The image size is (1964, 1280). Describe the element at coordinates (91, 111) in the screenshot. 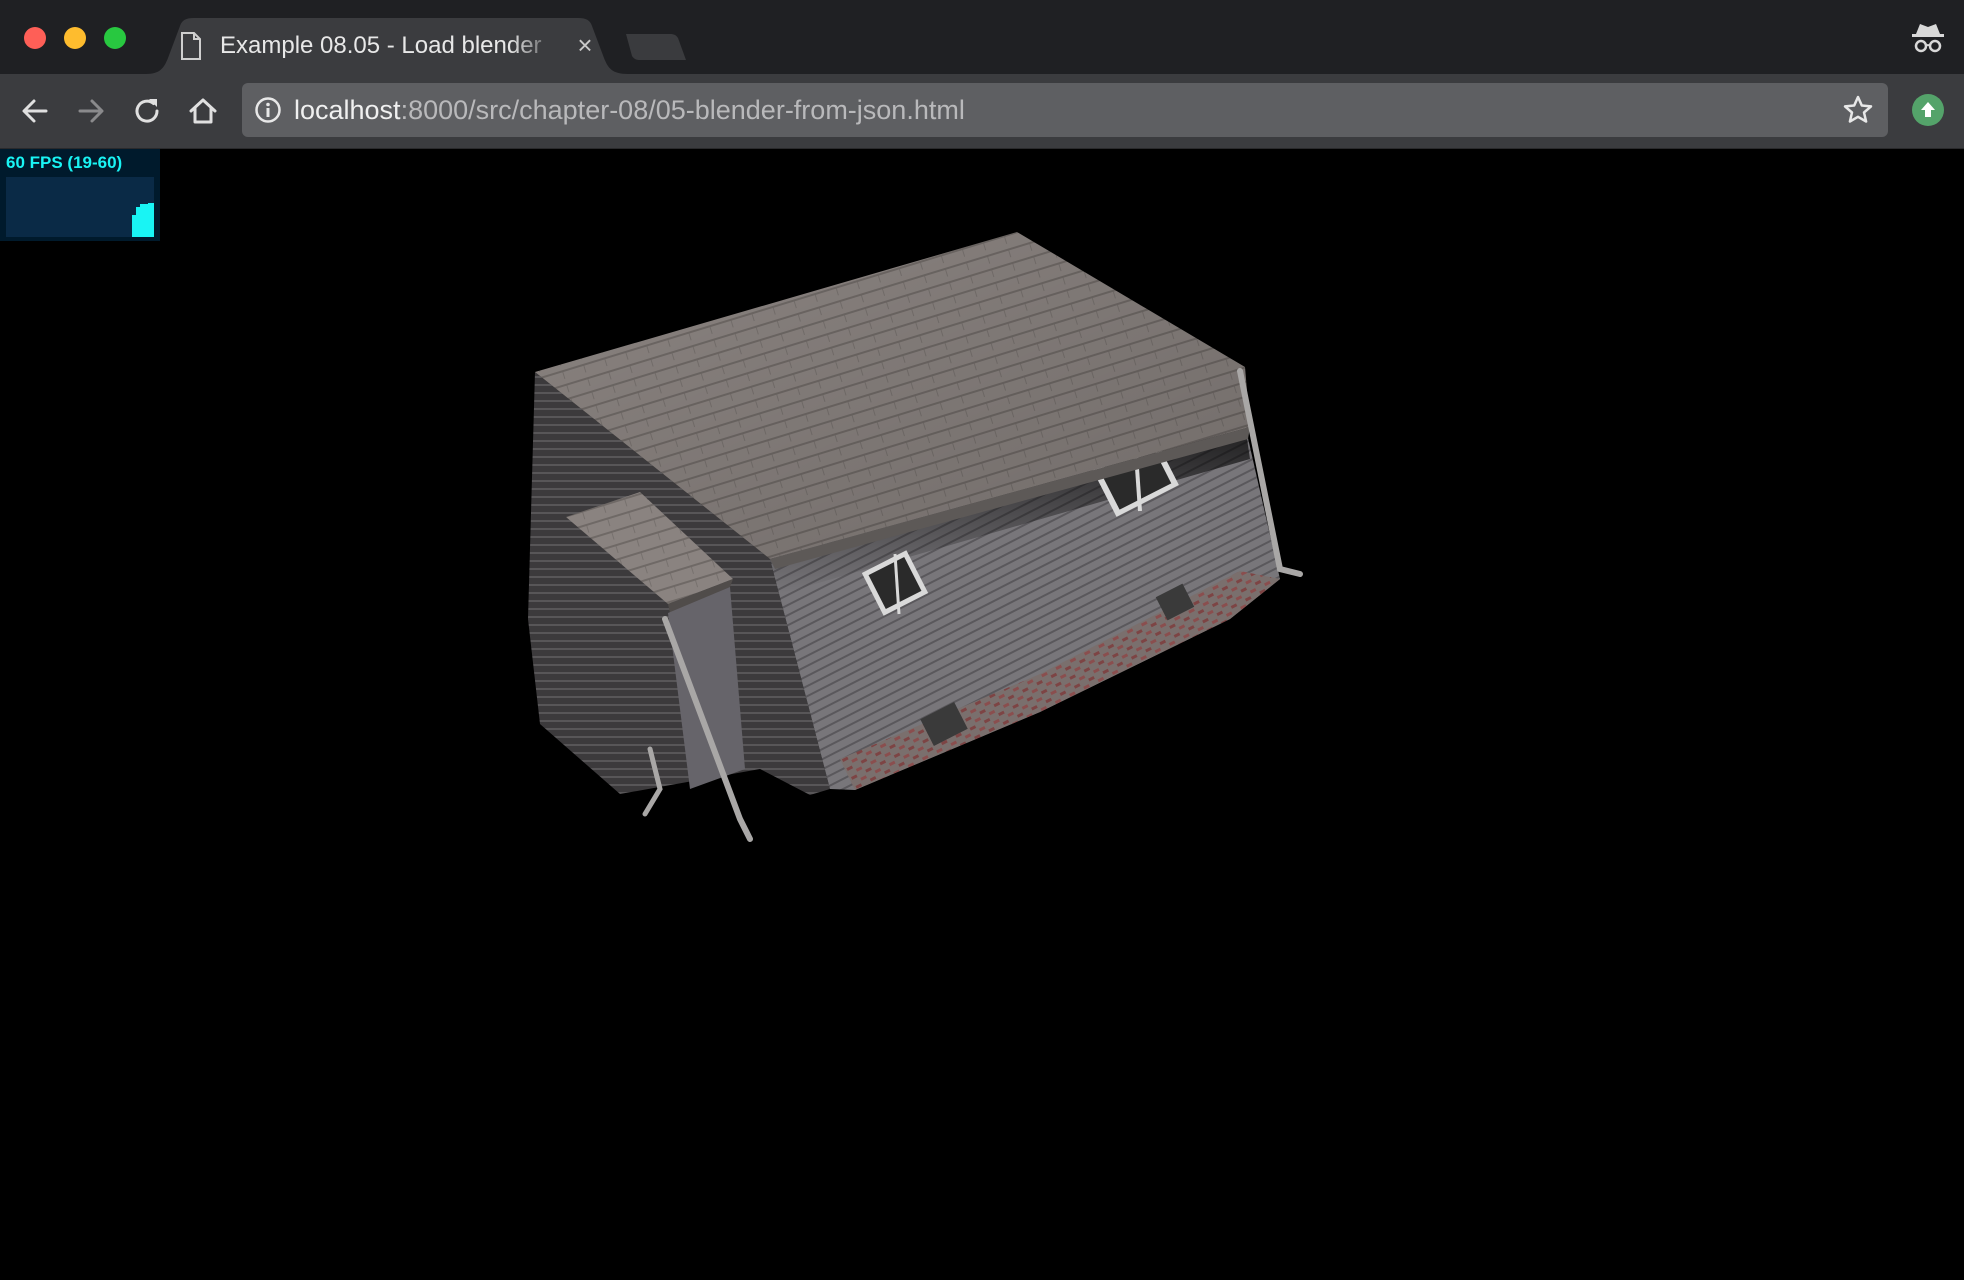

I see `forward-arrow-icon` at that location.